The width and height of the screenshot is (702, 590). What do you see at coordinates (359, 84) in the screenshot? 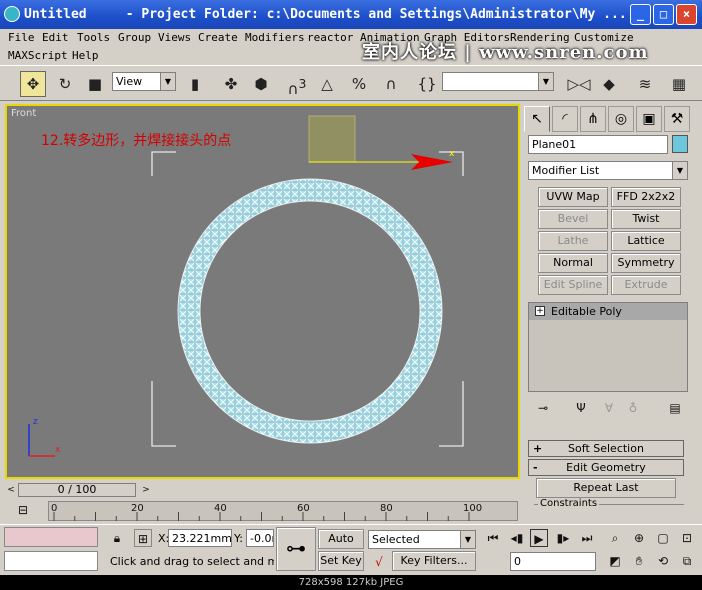
I see `percent-snap-icon: %` at bounding box center [359, 84].